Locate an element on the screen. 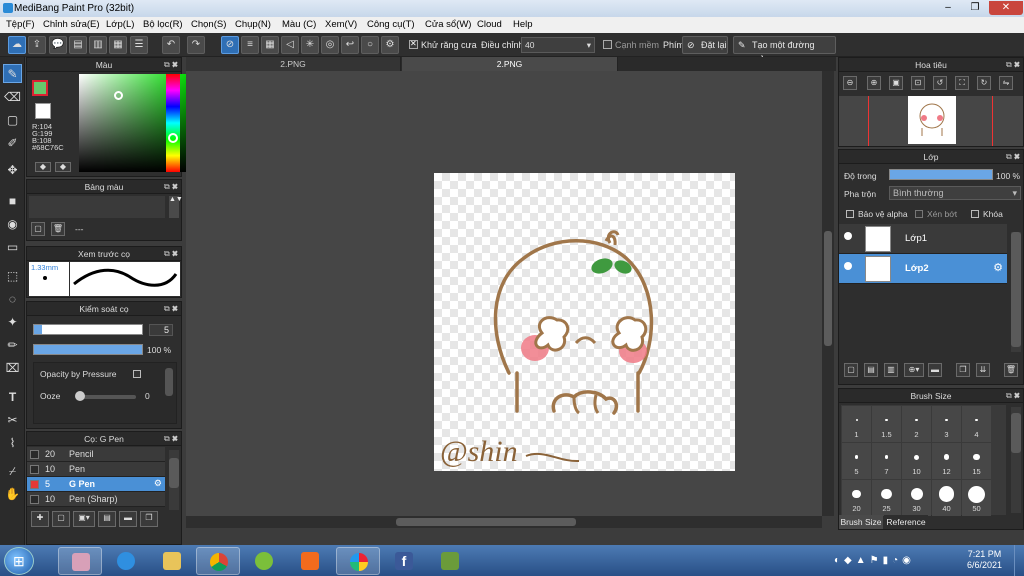  hue-slider is located at coordinates (173, 123).